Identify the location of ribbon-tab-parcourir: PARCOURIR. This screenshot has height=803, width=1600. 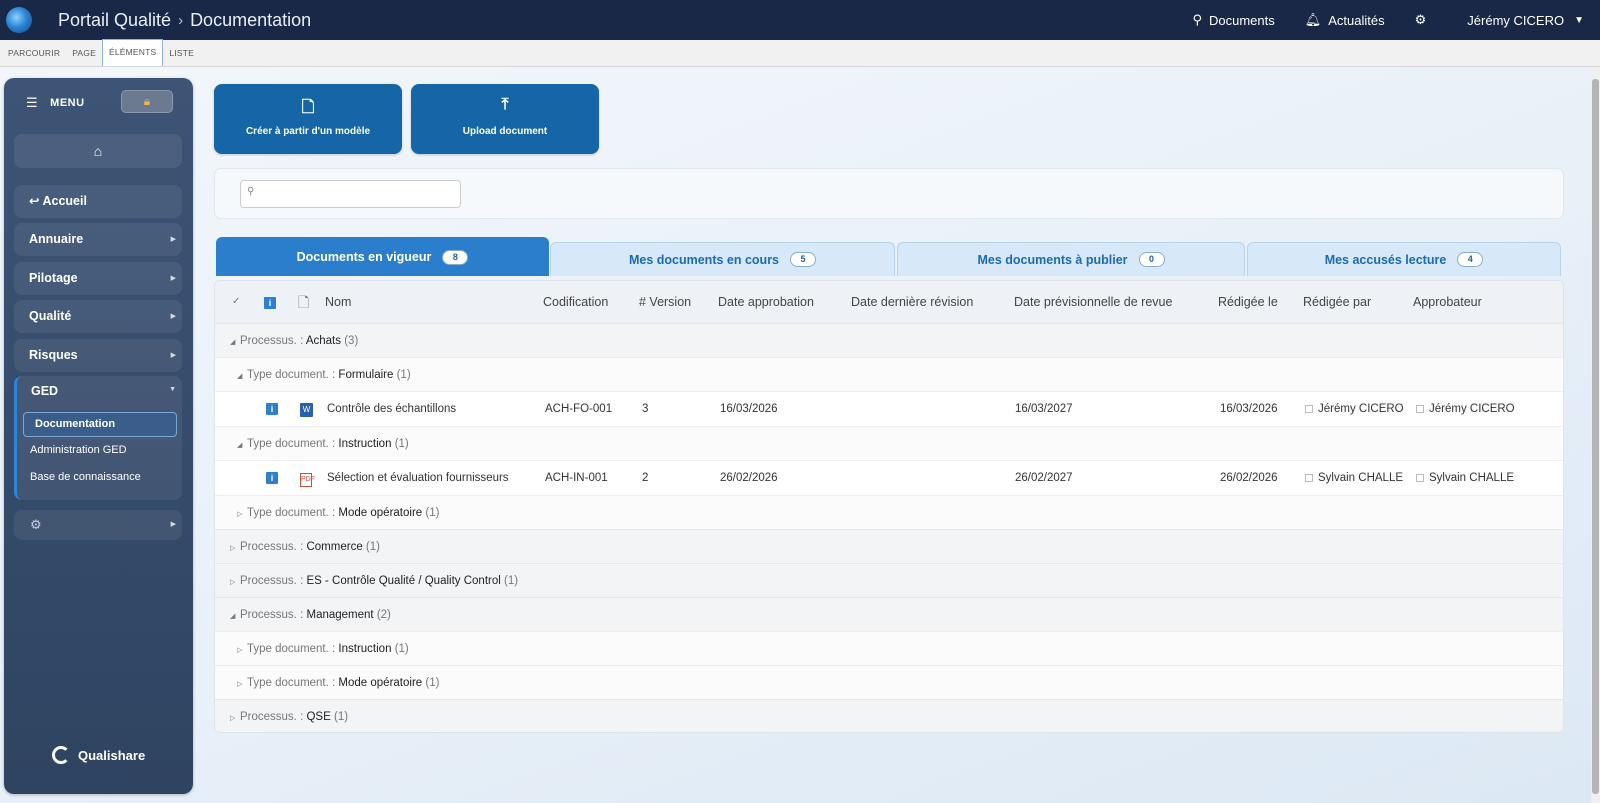
(34, 53).